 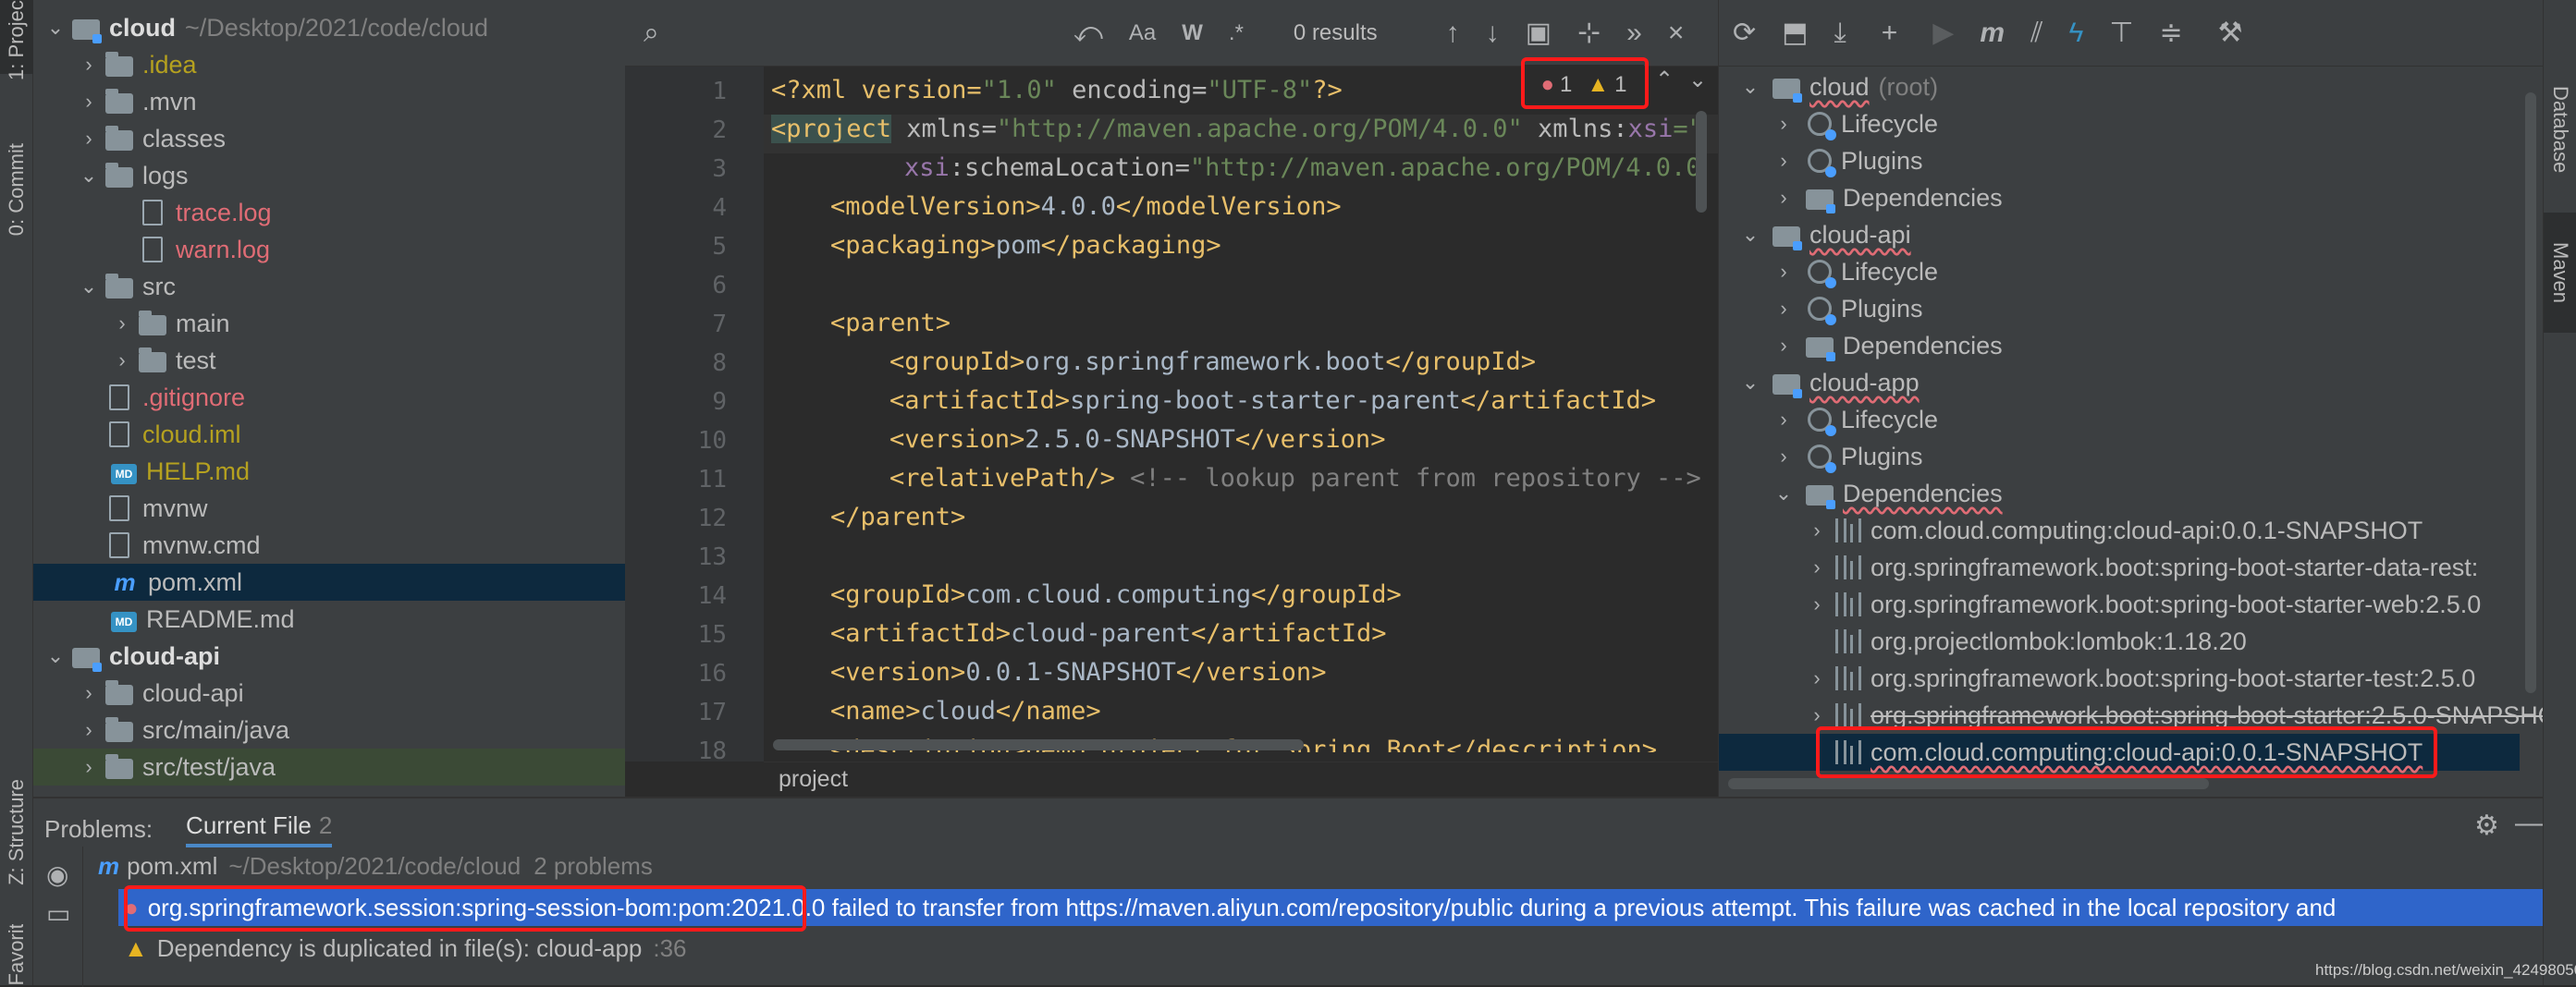 What do you see at coordinates (1493, 33) in the screenshot?
I see `arrow-down-icon: ↓` at bounding box center [1493, 33].